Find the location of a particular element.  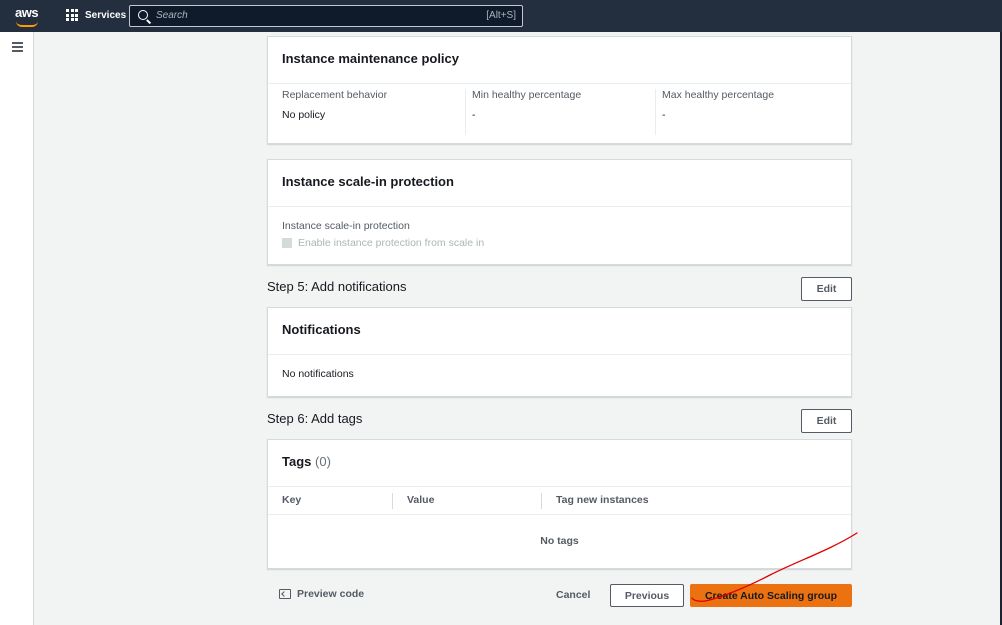

scale-in-protection-checkbox-label: Enable instance protection from scale in is located at coordinates (391, 243).